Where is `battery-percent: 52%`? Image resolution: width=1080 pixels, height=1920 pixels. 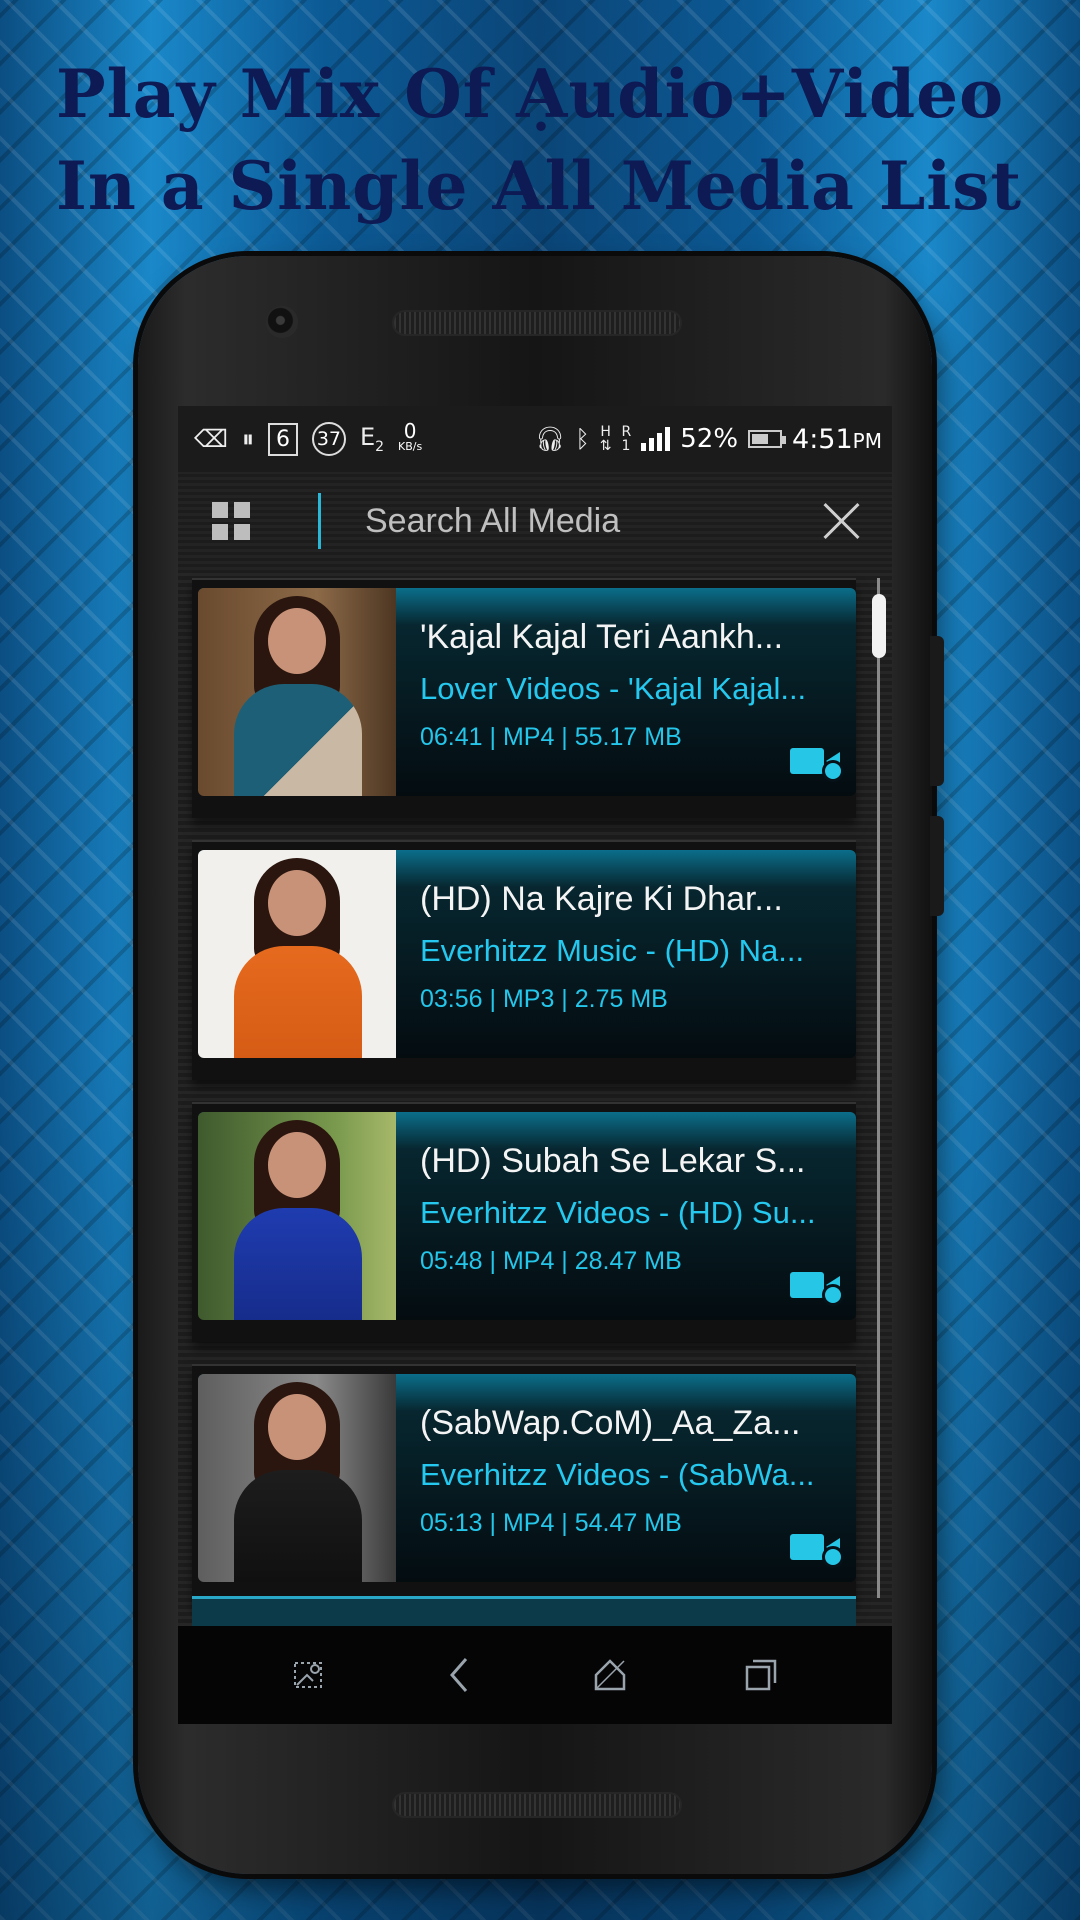
battery-percent: 52% is located at coordinates (709, 439).